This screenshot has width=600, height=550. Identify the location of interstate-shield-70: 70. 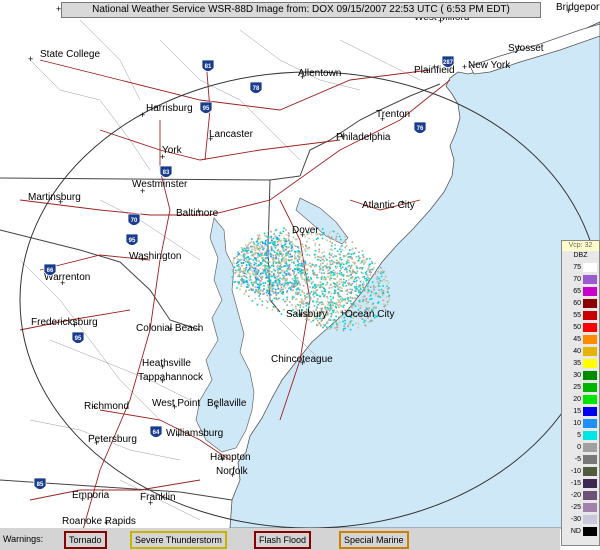
(134, 219).